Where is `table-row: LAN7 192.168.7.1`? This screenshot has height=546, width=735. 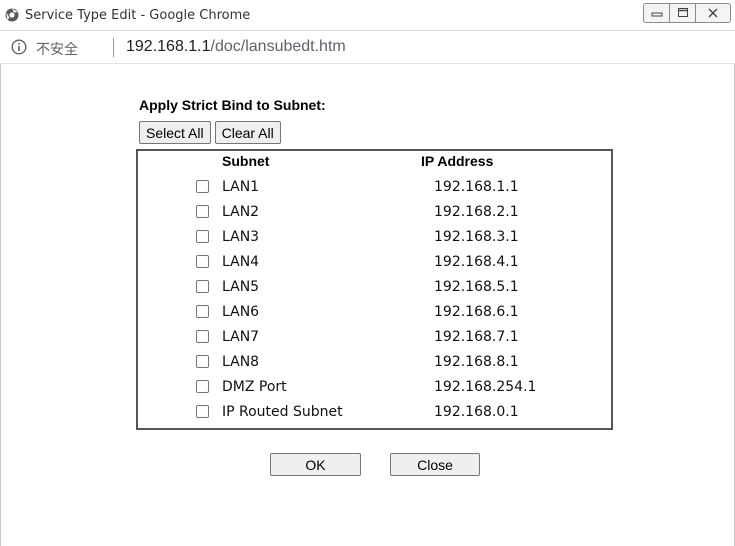
table-row: LAN7 192.168.7.1 is located at coordinates (374, 337).